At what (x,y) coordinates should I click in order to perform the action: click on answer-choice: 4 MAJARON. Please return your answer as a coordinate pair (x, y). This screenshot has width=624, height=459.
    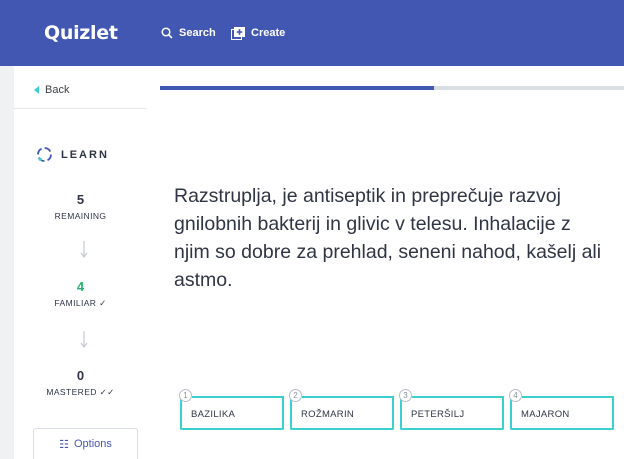
    Looking at the image, I should click on (561, 409).